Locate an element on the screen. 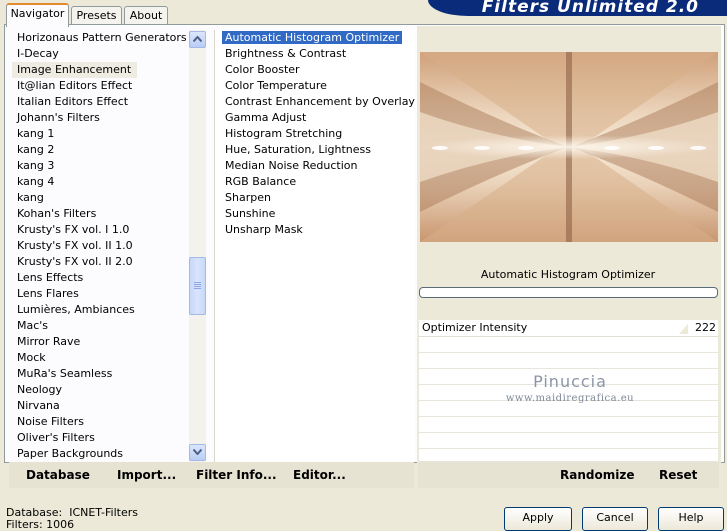 The height and width of the screenshot is (531, 727). watermark-name: Pinuccia is located at coordinates (570, 381).